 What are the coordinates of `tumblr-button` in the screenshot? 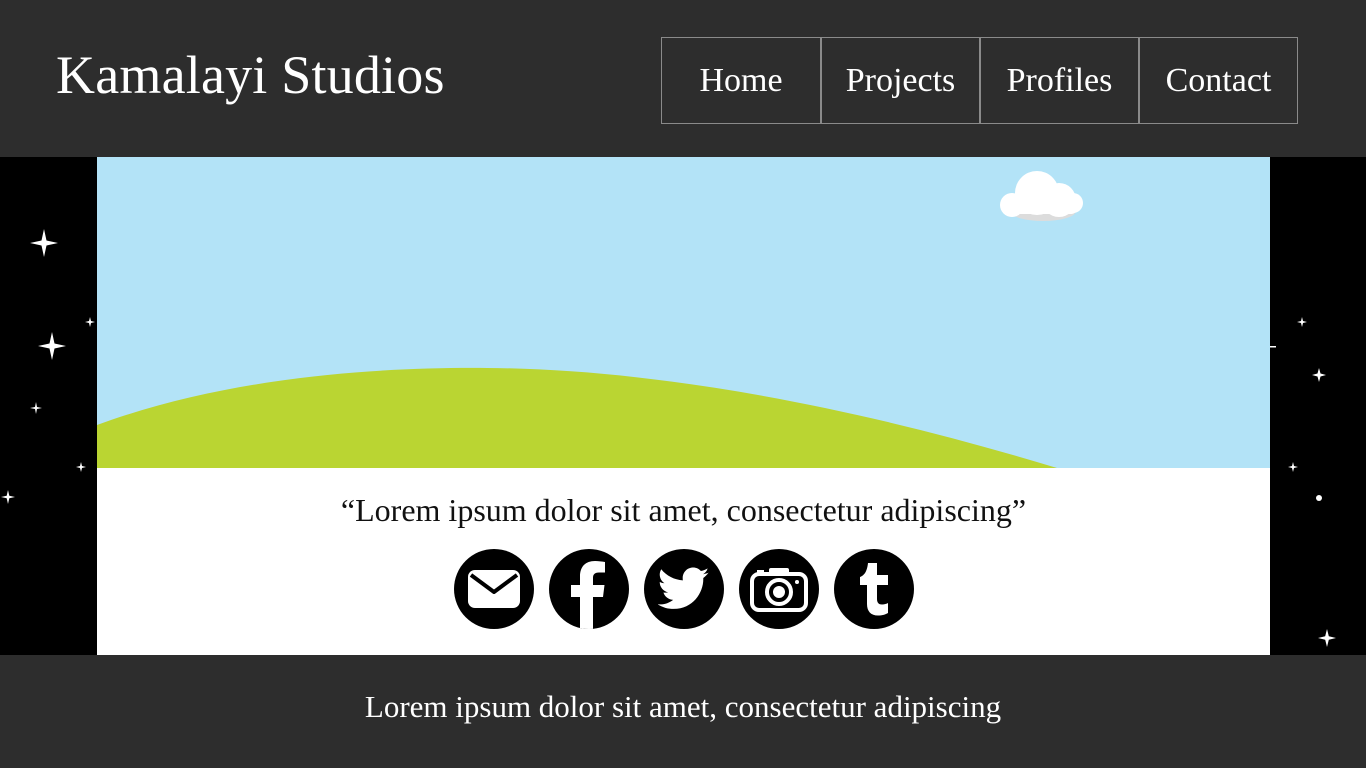 It's located at (873, 589).